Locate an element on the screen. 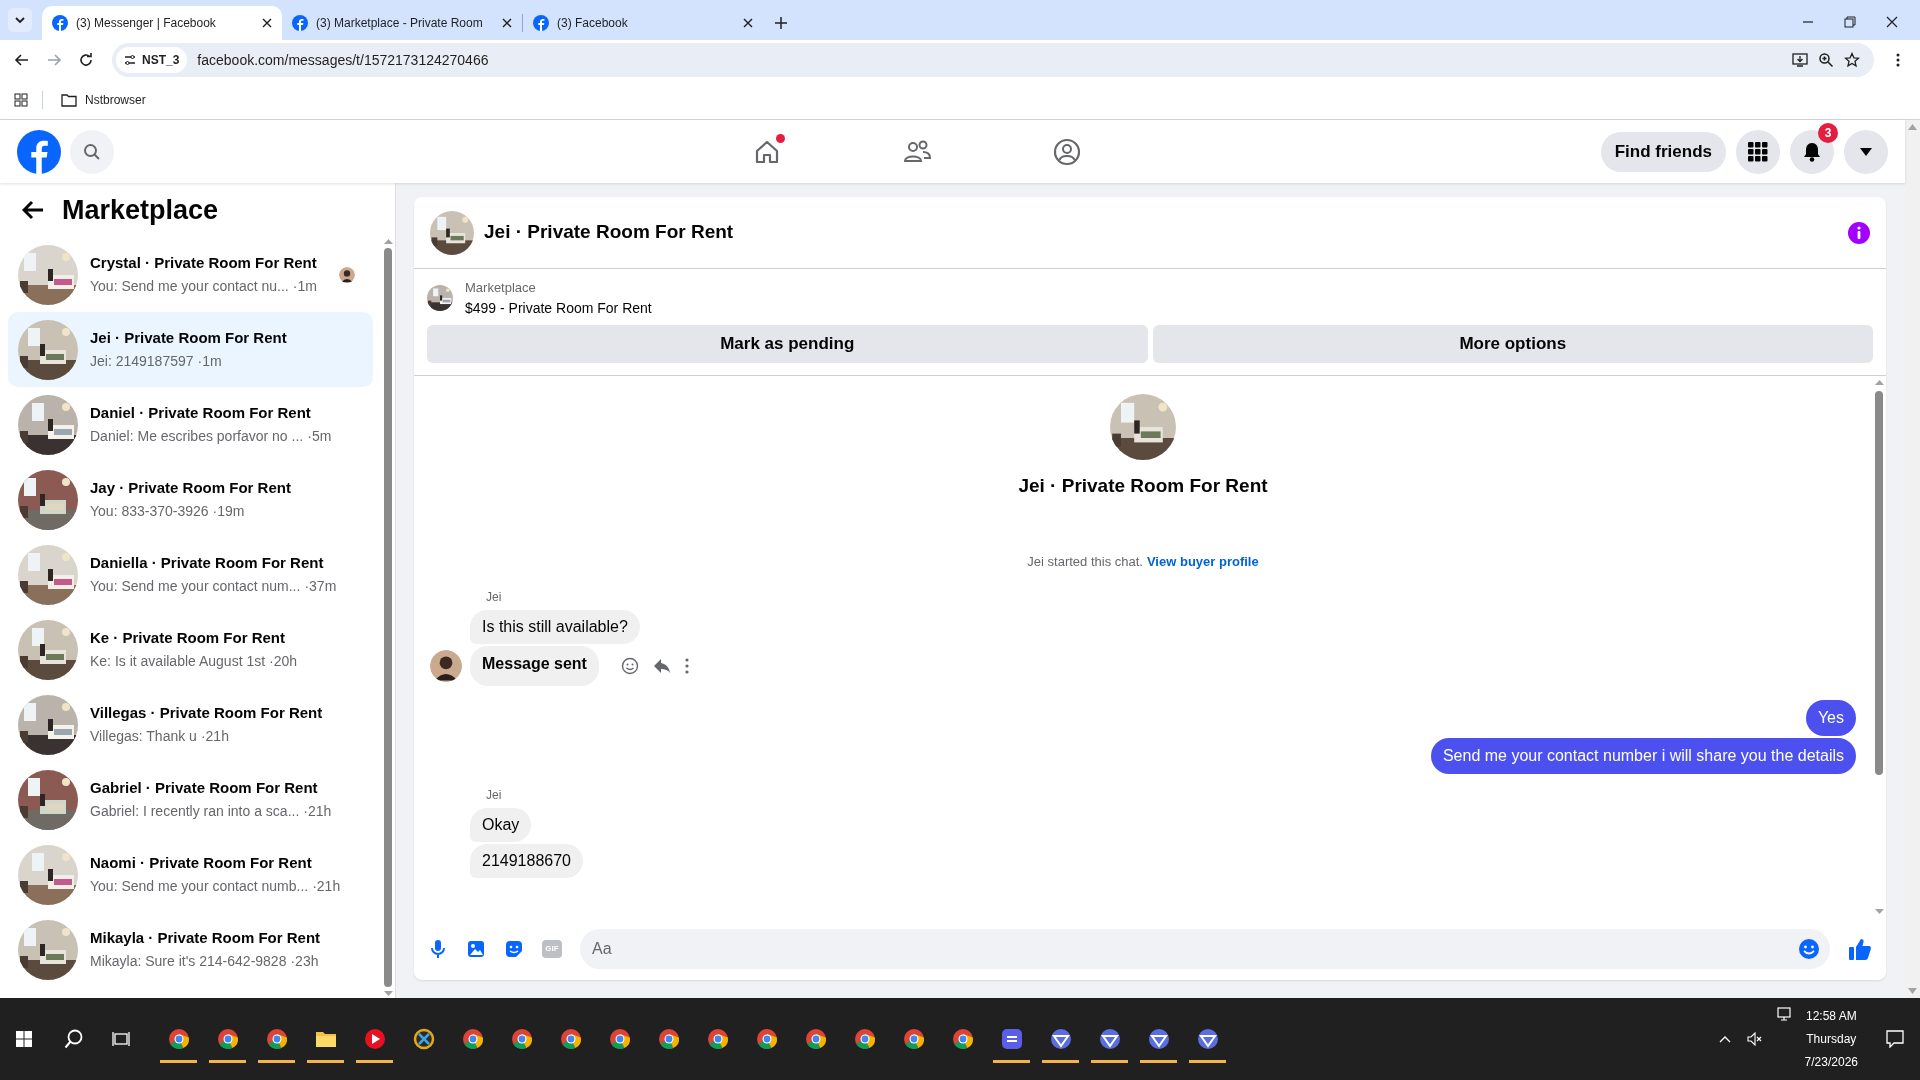 The height and width of the screenshot is (1080, 1920). message-time: ·23h is located at coordinates (304, 961).